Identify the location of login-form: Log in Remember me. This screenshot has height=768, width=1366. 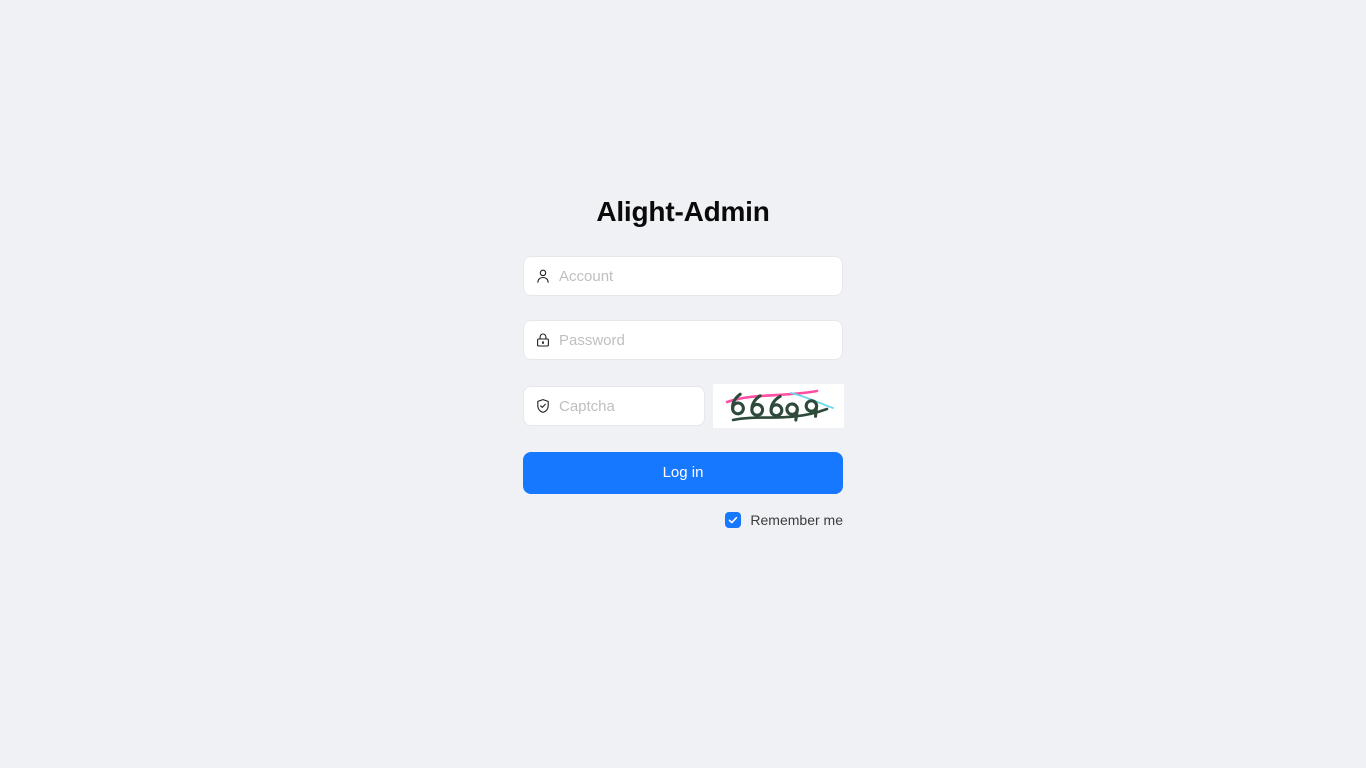
(683, 392).